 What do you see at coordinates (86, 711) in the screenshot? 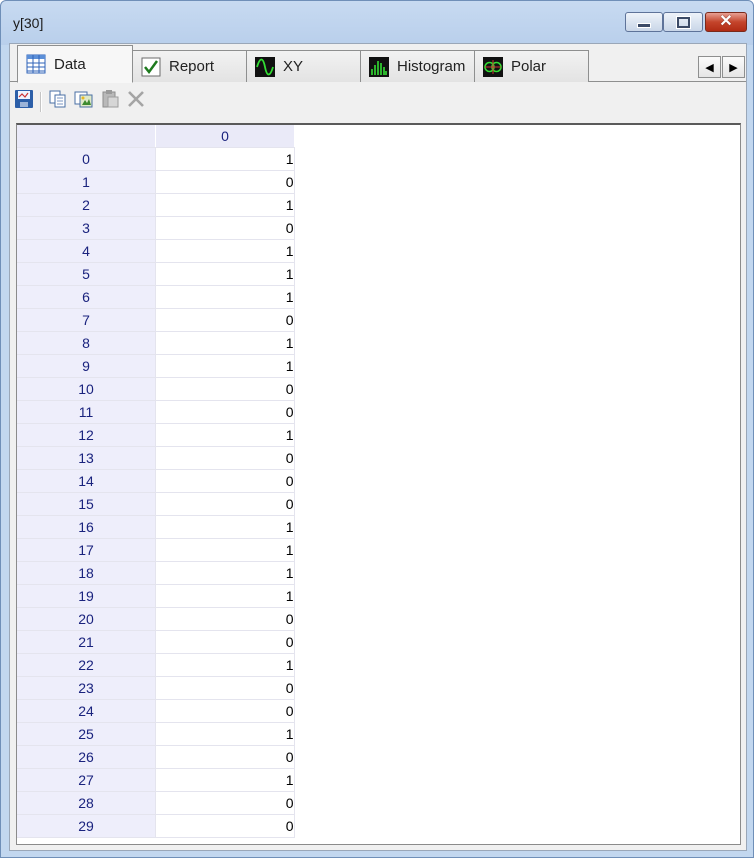
I see `row-header: 24` at bounding box center [86, 711].